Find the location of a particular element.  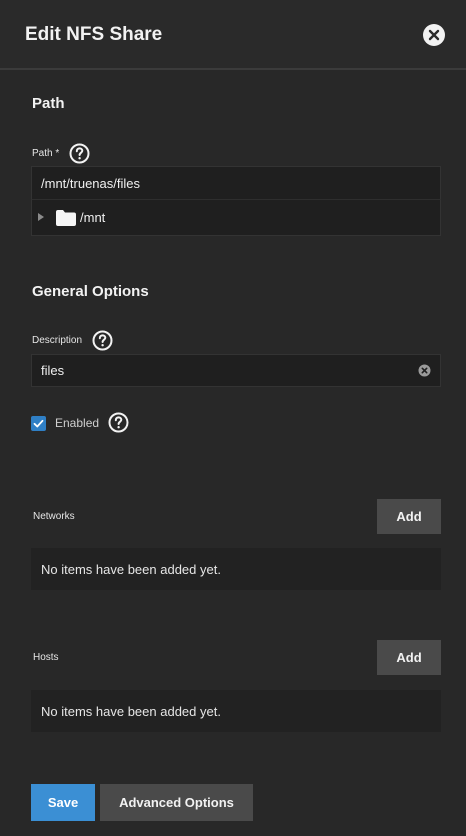

enabled-checkbox is located at coordinates (38, 423).